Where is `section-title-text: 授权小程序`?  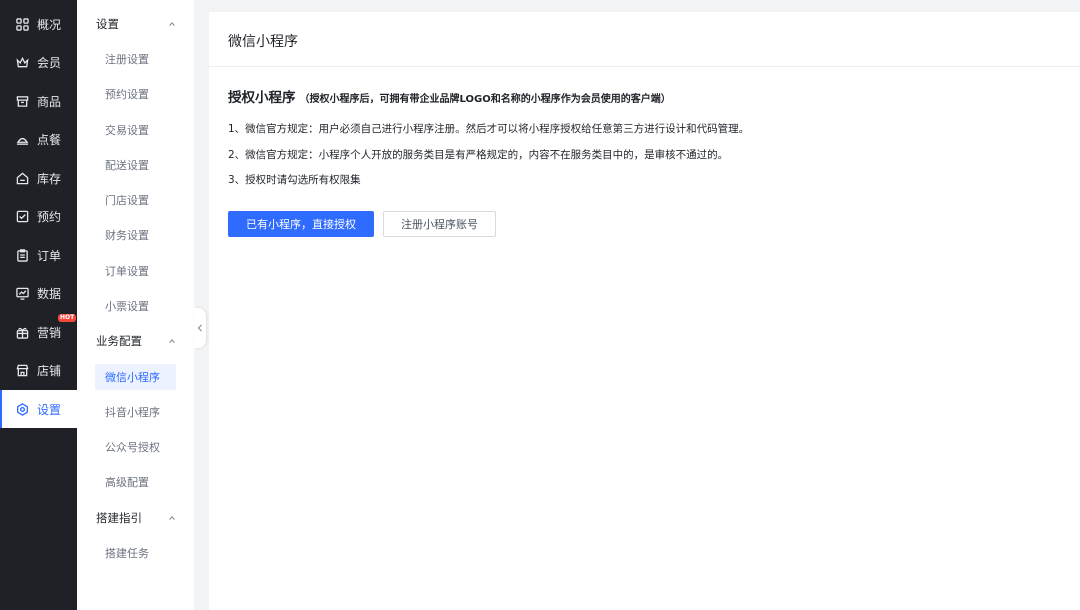
section-title-text: 授权小程序 is located at coordinates (262, 98).